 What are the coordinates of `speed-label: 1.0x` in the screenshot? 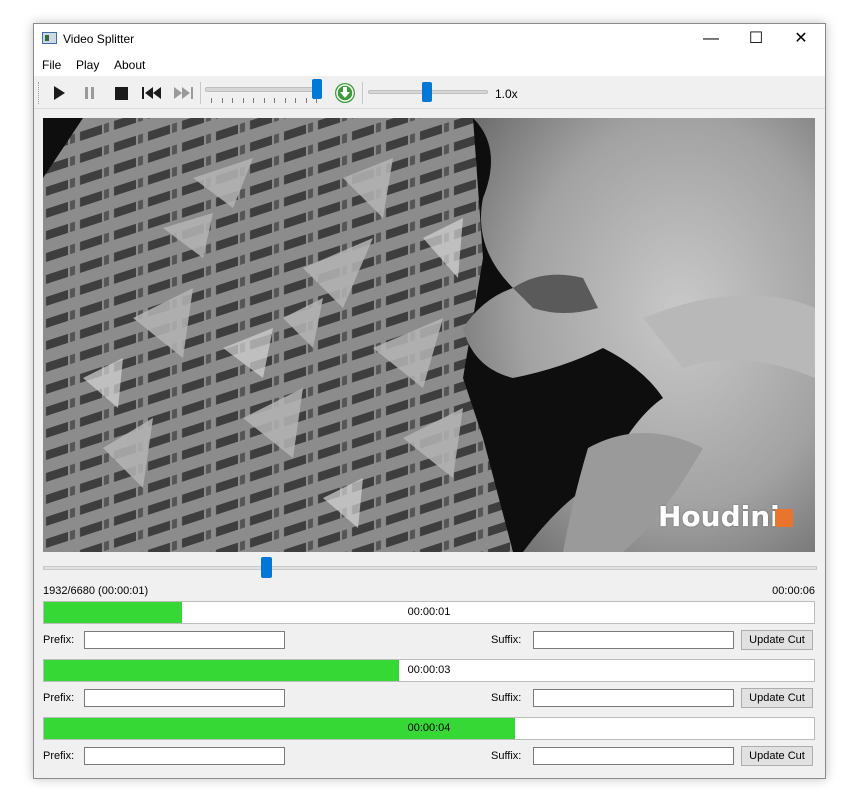 It's located at (506, 94).